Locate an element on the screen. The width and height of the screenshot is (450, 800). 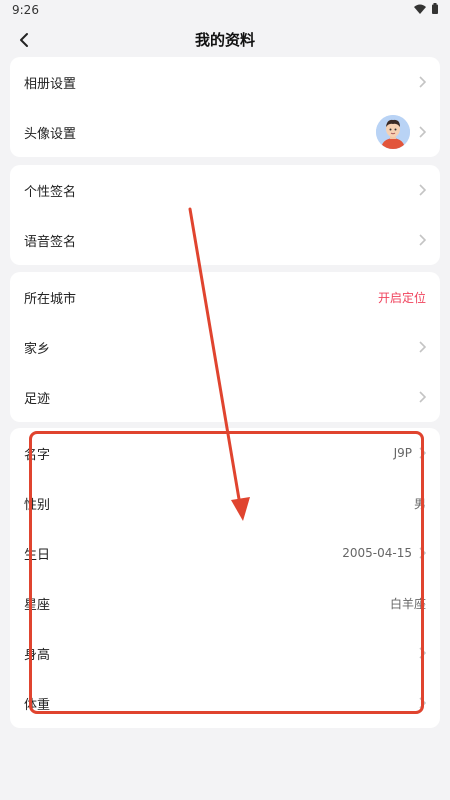
page-title: 我的资料 is located at coordinates (224, 40).